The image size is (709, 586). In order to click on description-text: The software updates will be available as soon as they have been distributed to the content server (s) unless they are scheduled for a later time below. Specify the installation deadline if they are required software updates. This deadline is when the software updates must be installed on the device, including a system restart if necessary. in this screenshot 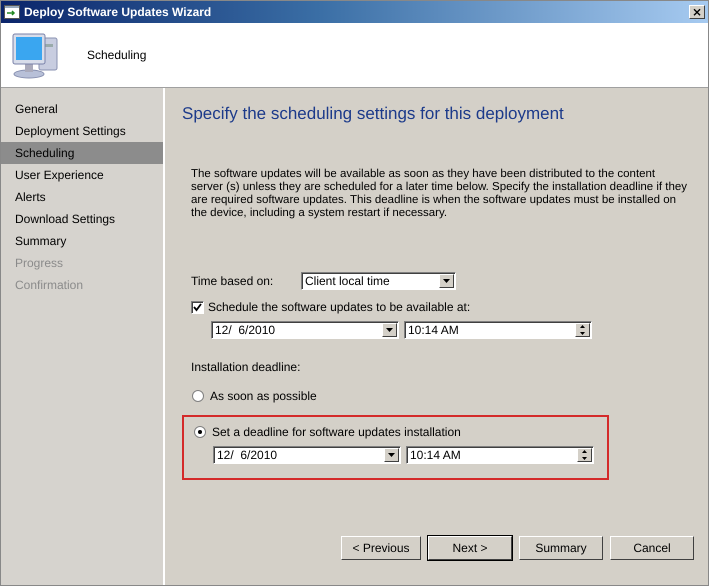, I will do `click(439, 194)`.